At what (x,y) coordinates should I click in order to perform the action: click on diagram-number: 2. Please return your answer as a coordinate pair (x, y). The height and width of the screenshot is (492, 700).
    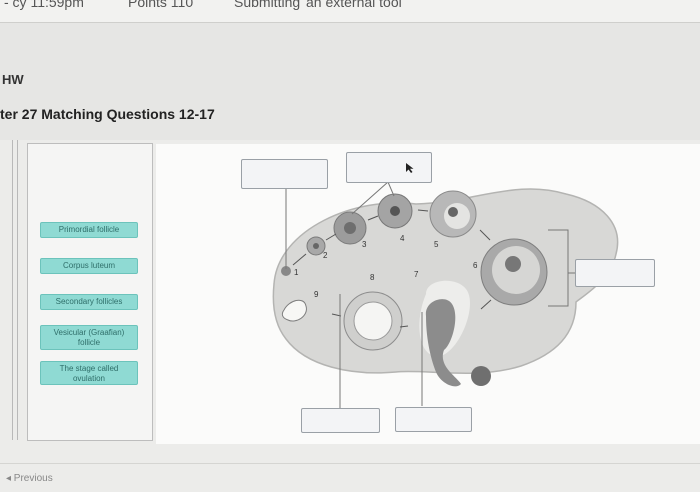
    Looking at the image, I should click on (325, 255).